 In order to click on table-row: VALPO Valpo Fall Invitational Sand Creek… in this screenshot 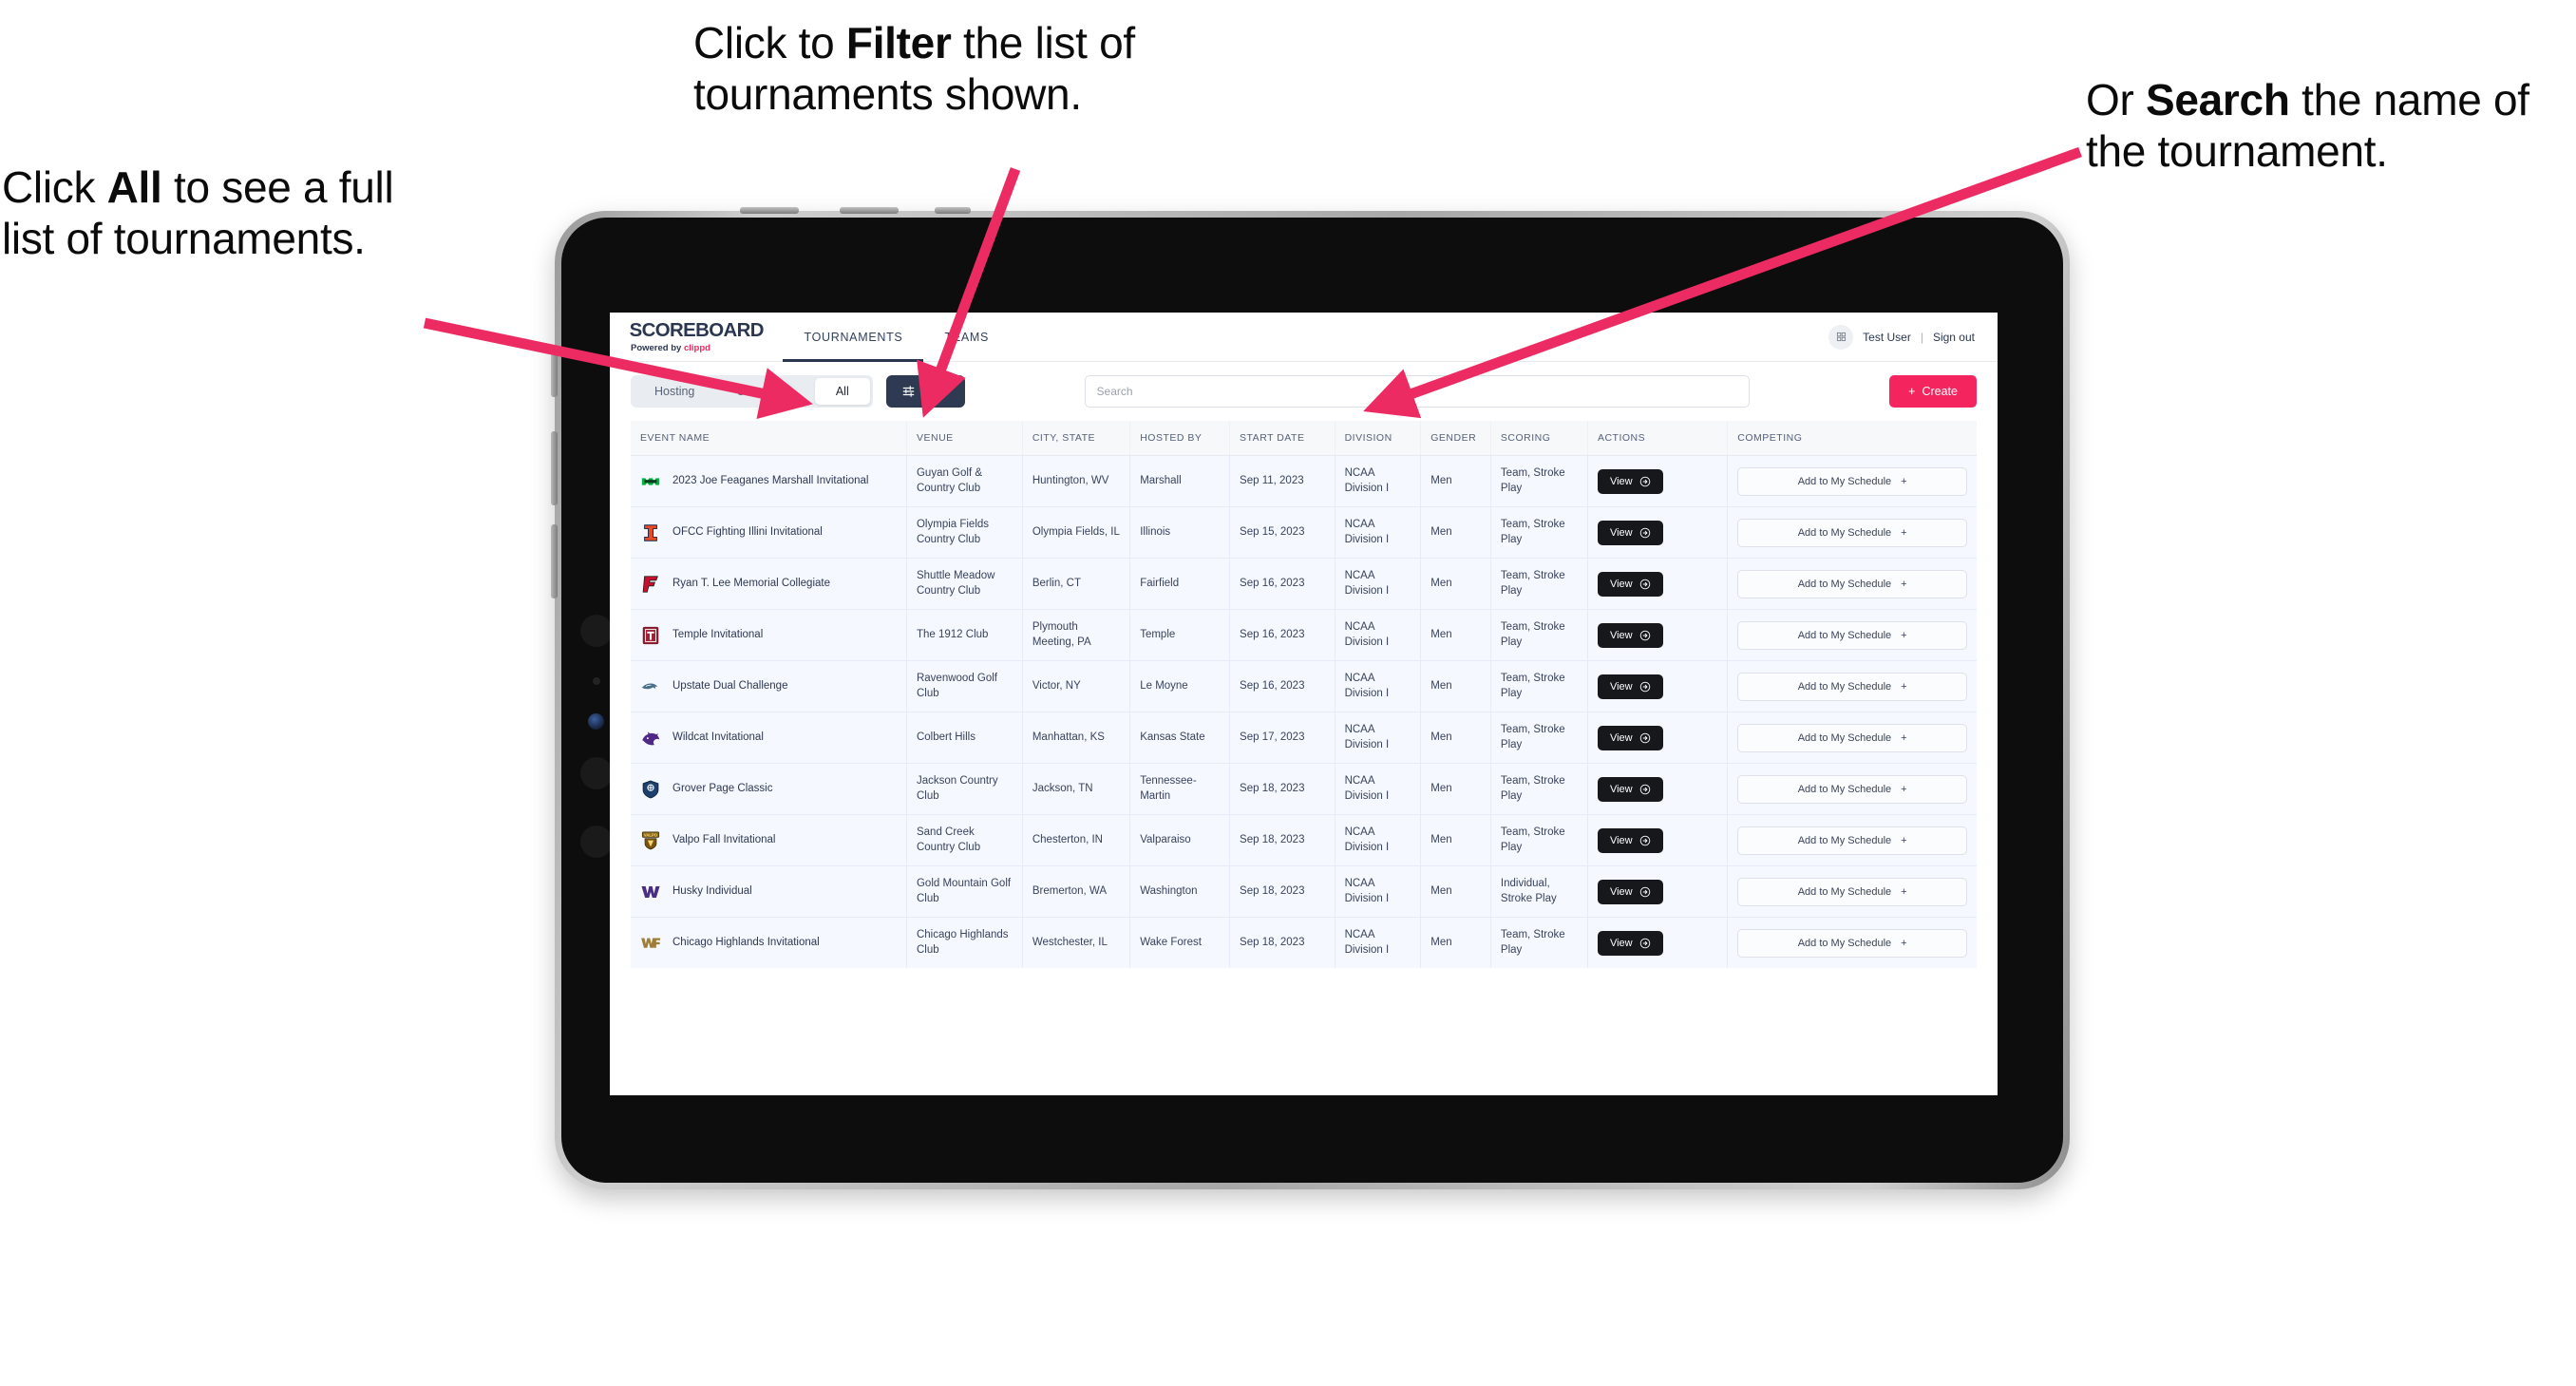, I will do `click(1304, 840)`.